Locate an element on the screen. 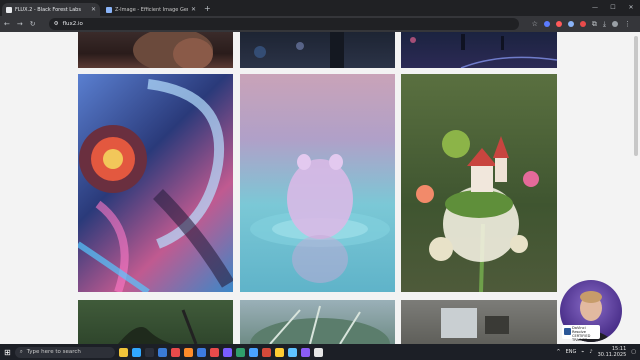 This screenshot has width=640, height=360. vscode-icon is located at coordinates (201, 352).